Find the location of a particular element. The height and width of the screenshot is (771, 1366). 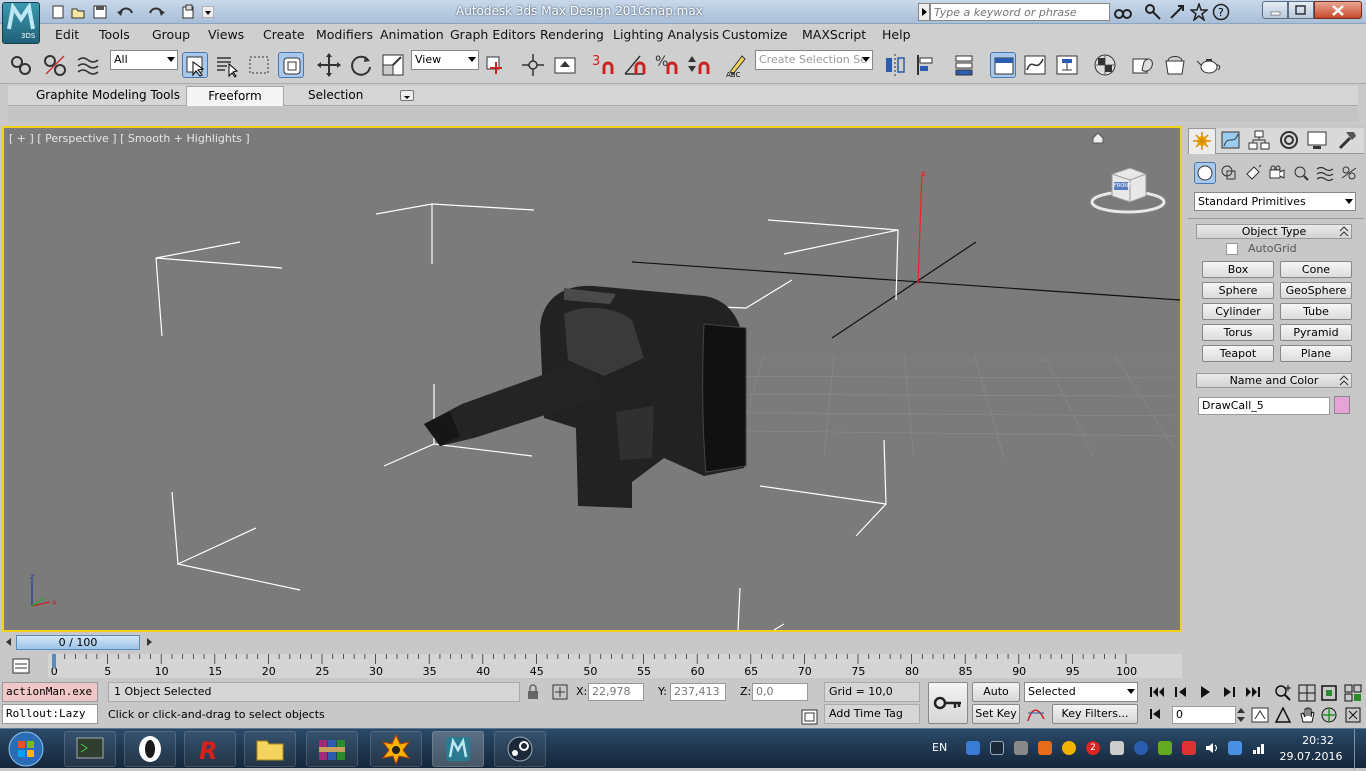

tray-steam-icon is located at coordinates (997, 748).